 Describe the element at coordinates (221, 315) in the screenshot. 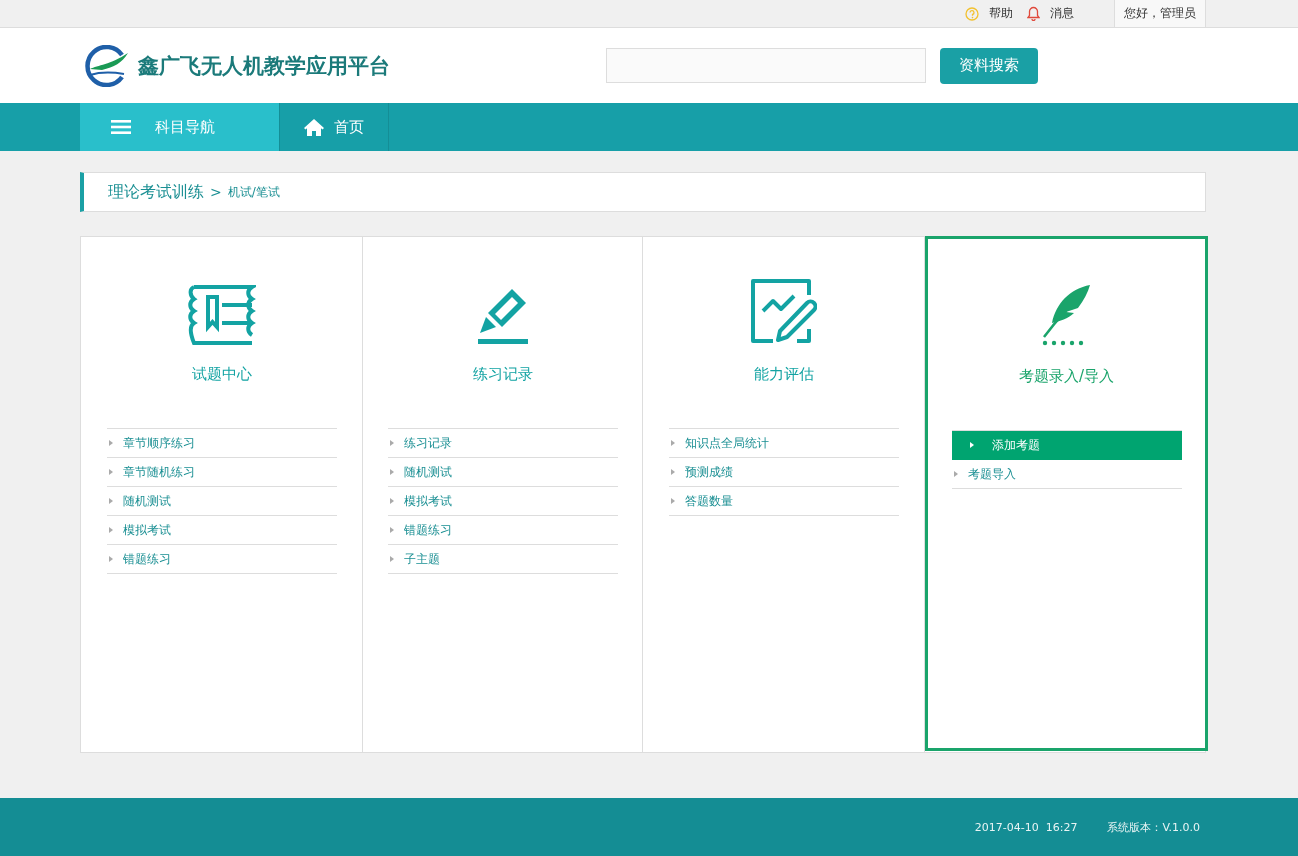

I see `book-icon` at that location.